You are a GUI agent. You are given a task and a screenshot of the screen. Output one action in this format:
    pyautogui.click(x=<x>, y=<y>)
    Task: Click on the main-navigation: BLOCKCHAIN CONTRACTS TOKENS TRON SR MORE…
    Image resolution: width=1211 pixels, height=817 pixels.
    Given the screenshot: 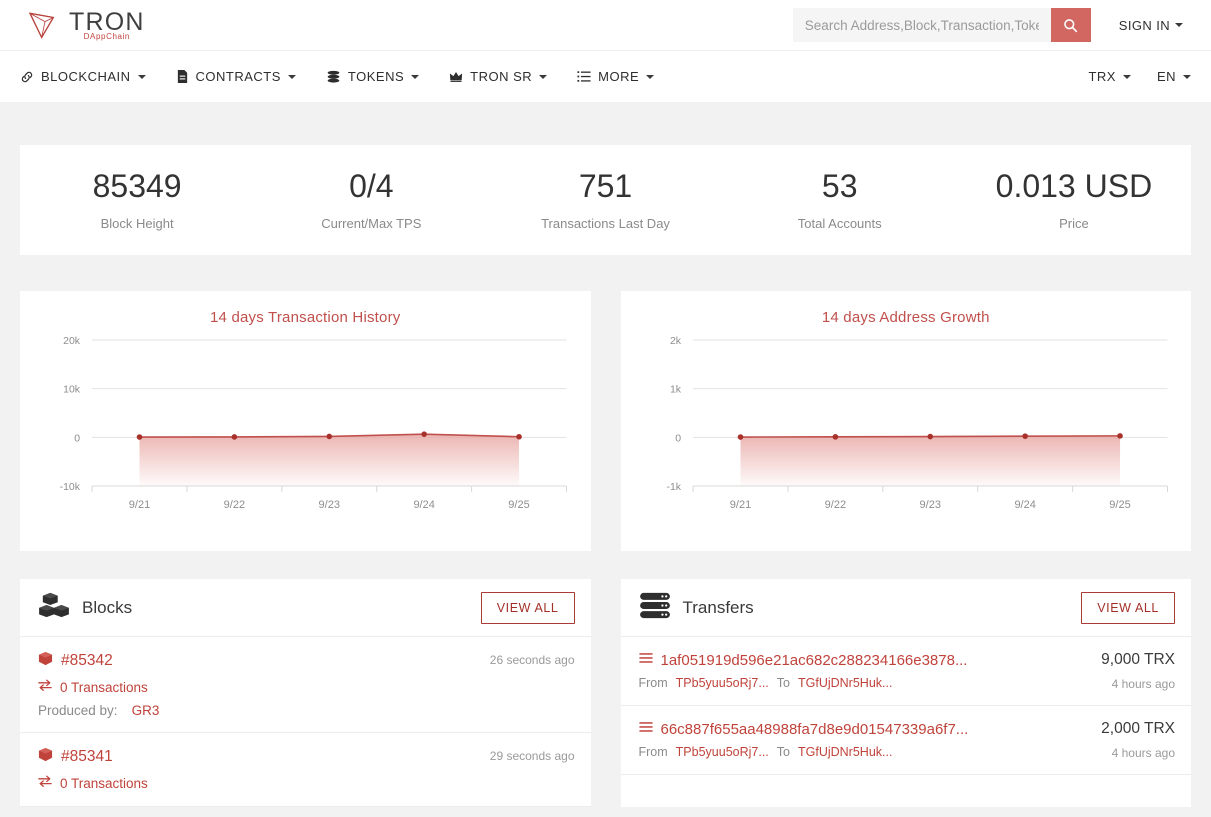 What is the action you would take?
    pyautogui.click(x=605, y=76)
    